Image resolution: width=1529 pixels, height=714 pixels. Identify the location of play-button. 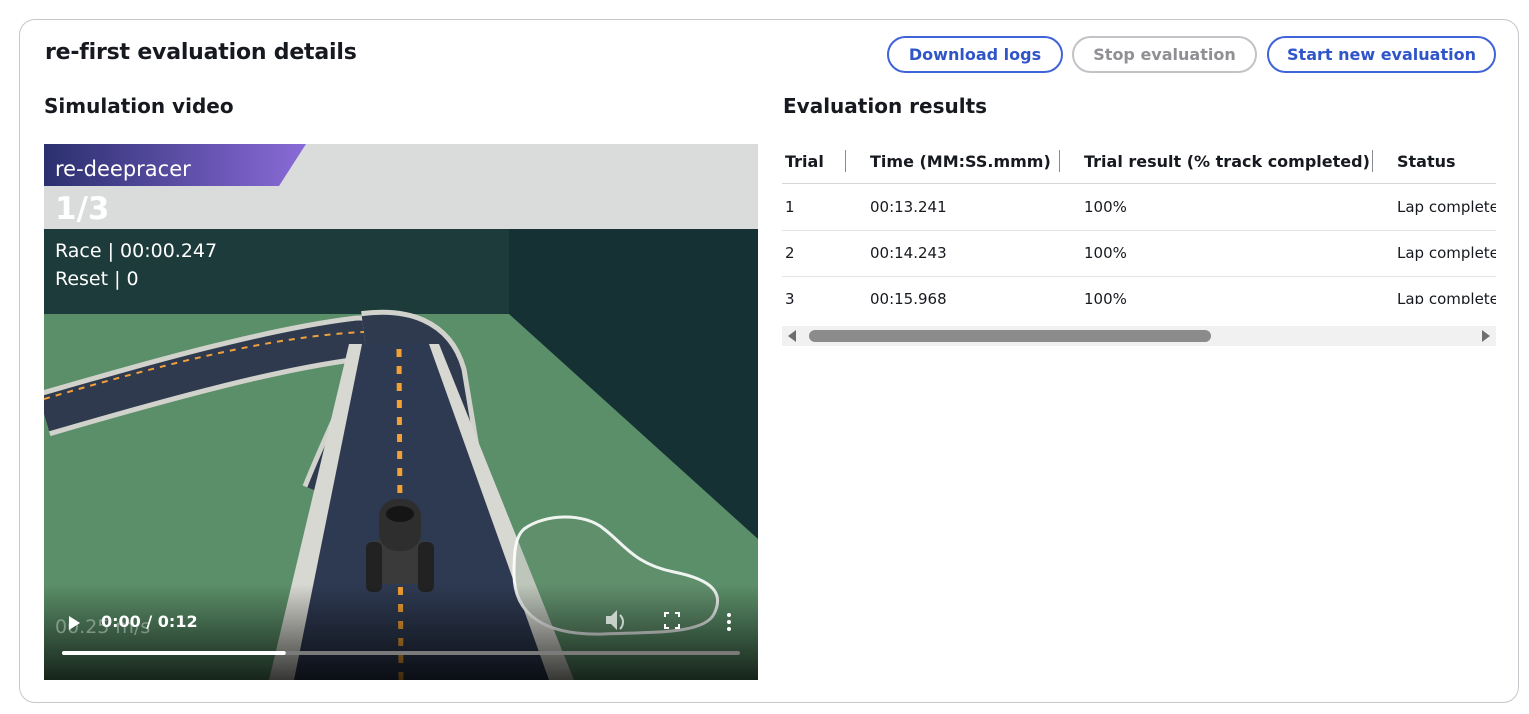
(75, 621).